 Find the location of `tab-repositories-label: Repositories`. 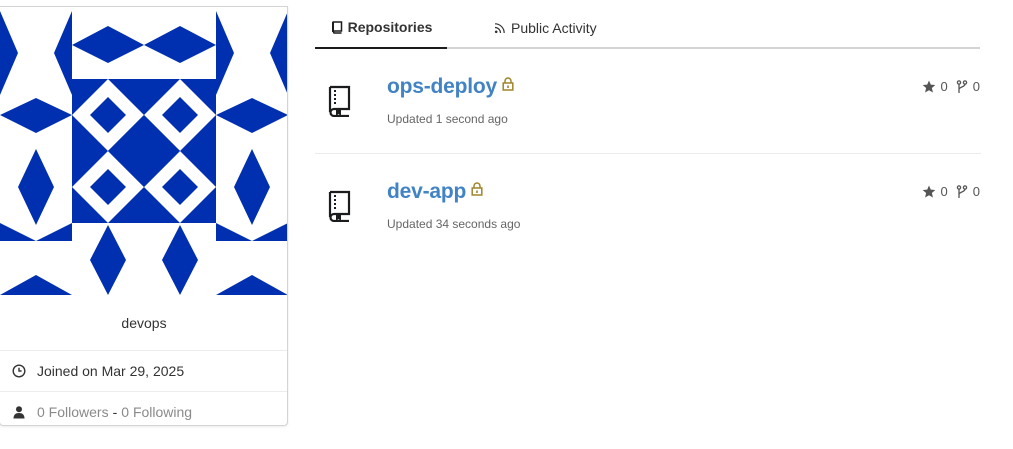

tab-repositories-label: Repositories is located at coordinates (390, 27).